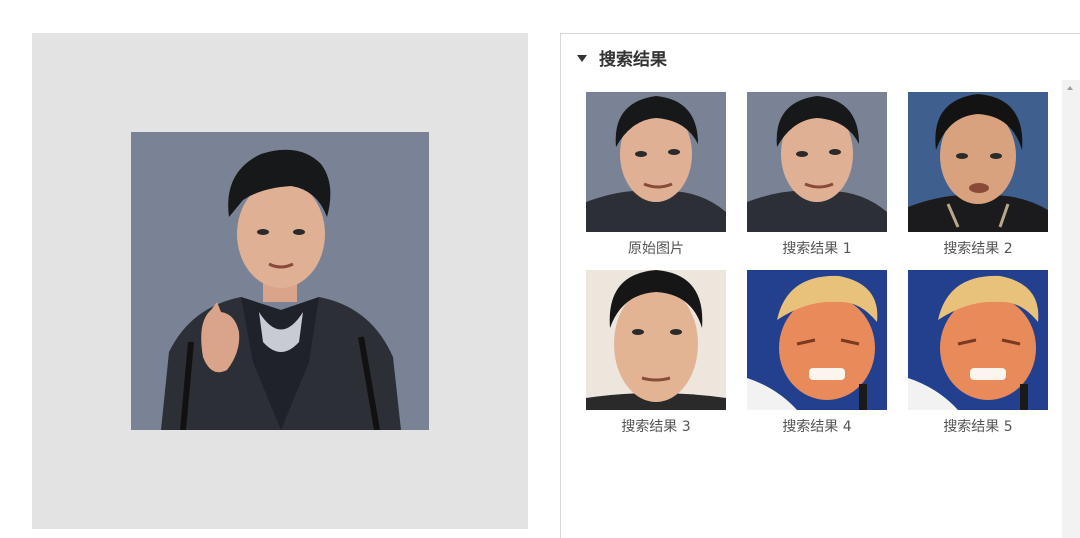 The image size is (1080, 538). Describe the element at coordinates (817, 249) in the screenshot. I see `result-label: 搜索结果 1` at that location.